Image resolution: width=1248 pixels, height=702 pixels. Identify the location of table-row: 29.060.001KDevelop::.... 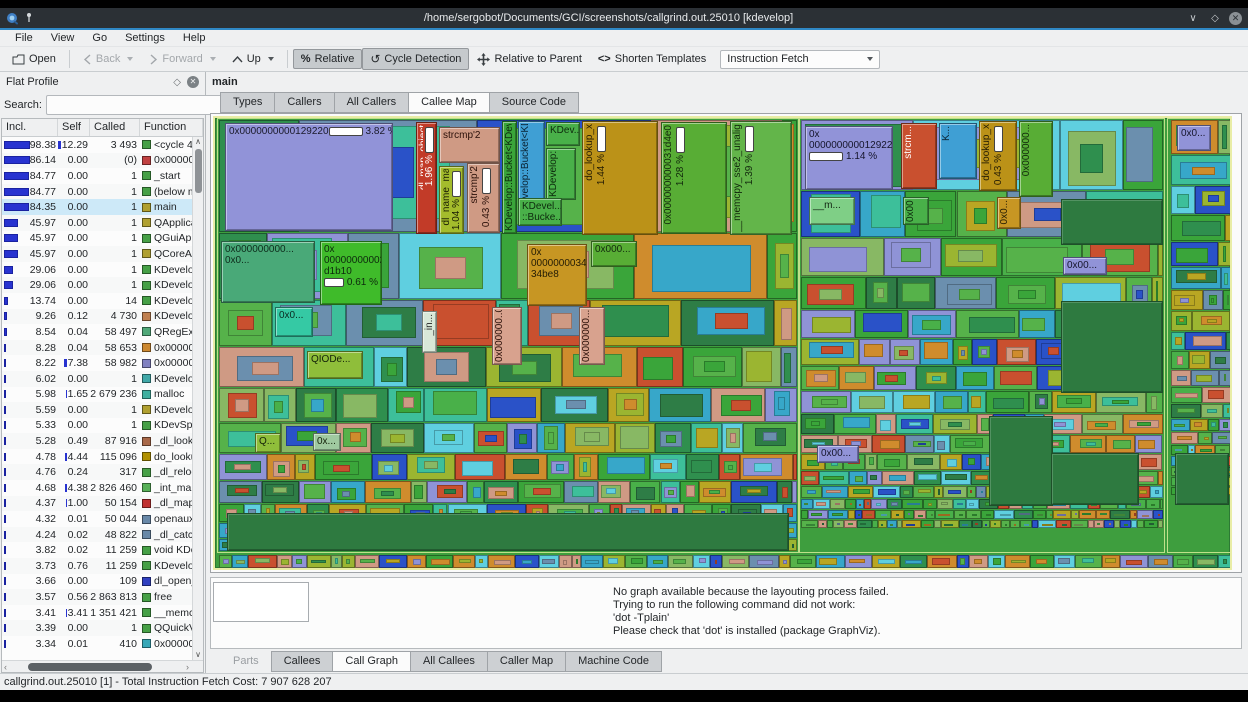
(102, 270).